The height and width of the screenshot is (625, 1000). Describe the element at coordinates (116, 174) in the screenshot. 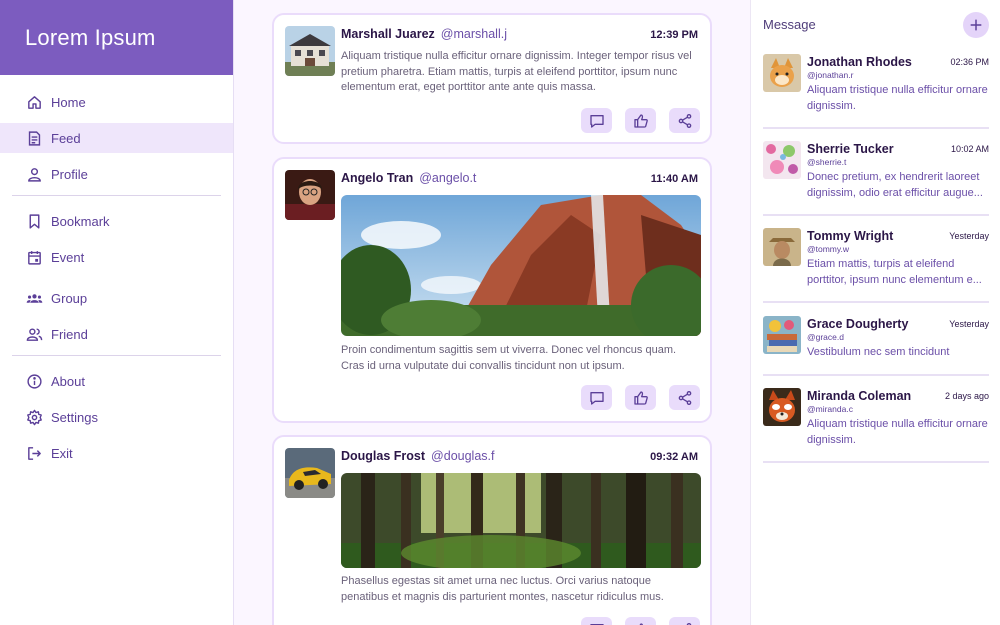

I see `nav-item-profile: Profile` at that location.